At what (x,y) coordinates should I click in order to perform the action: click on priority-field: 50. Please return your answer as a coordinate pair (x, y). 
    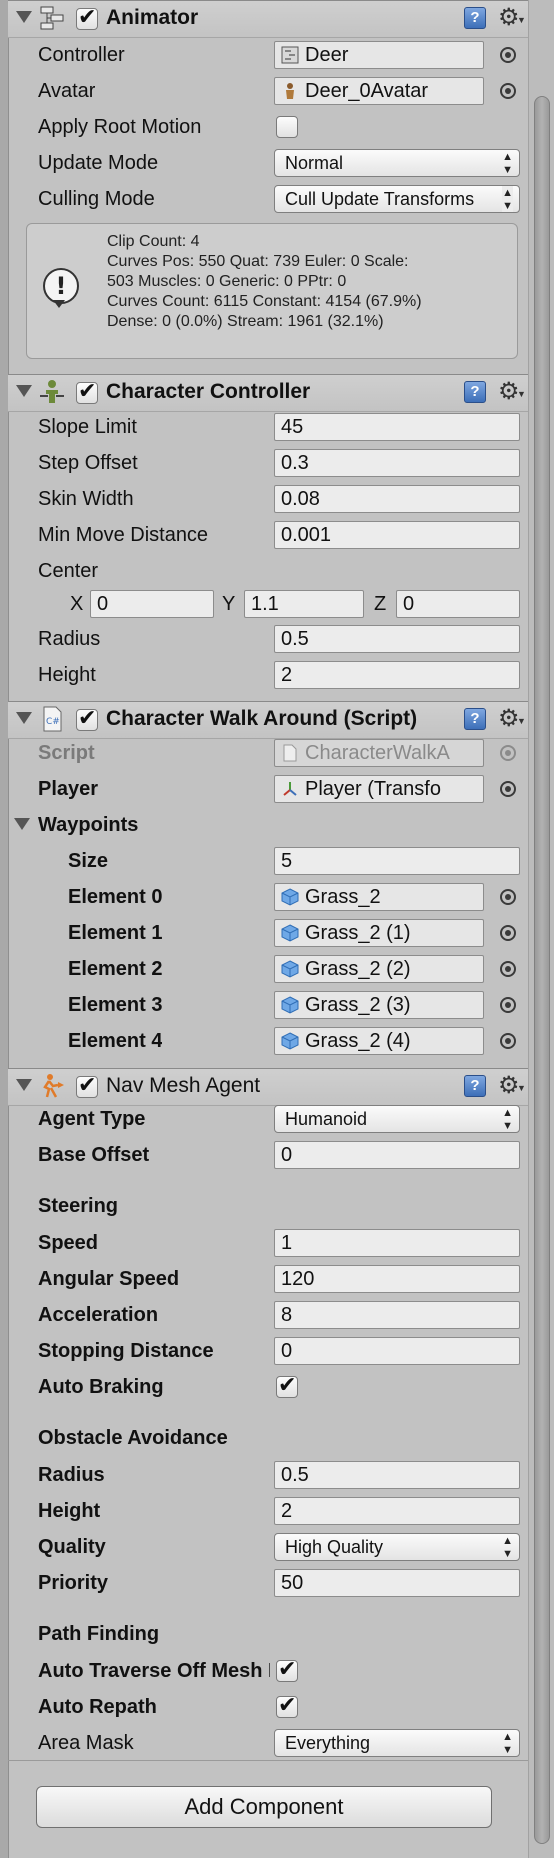
    Looking at the image, I should click on (397, 1583).